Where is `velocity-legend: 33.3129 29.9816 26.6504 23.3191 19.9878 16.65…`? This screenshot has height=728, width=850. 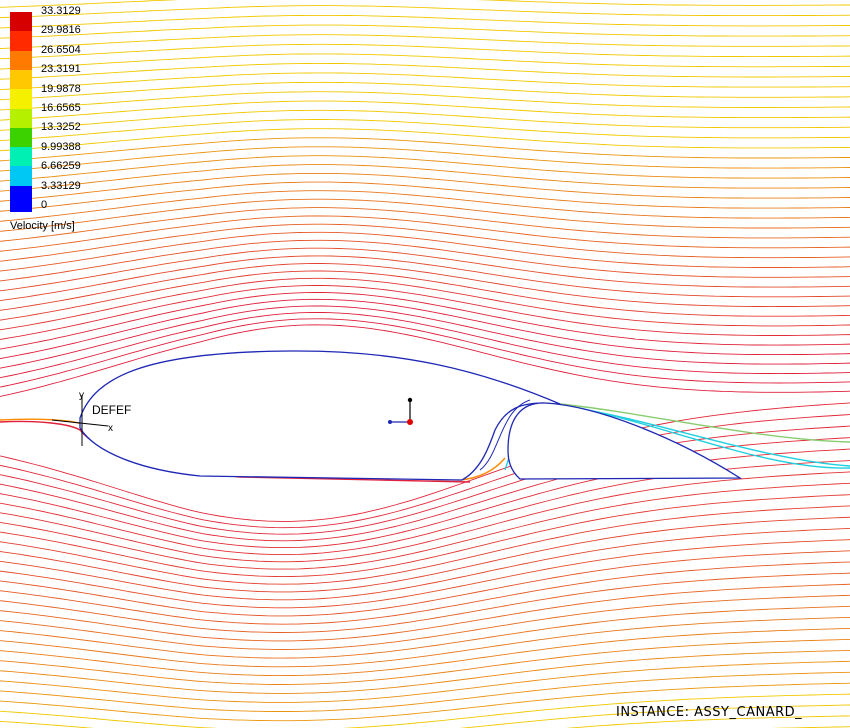
velocity-legend: 33.3129 29.9816 26.6504 23.3191 19.9878 16.65… is located at coordinates (70, 121).